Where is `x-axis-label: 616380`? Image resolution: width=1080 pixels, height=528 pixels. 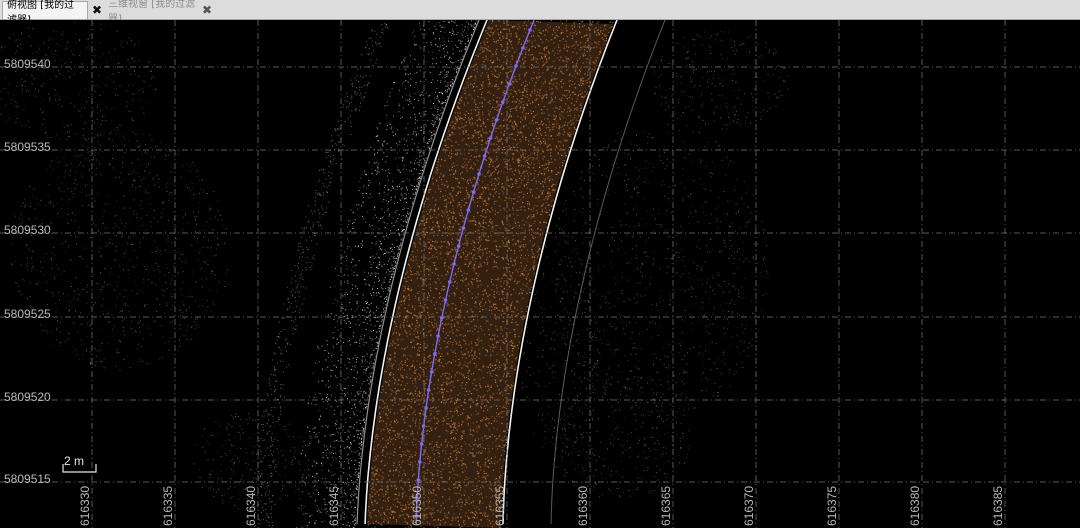
x-axis-label: 616380 is located at coordinates (915, 505).